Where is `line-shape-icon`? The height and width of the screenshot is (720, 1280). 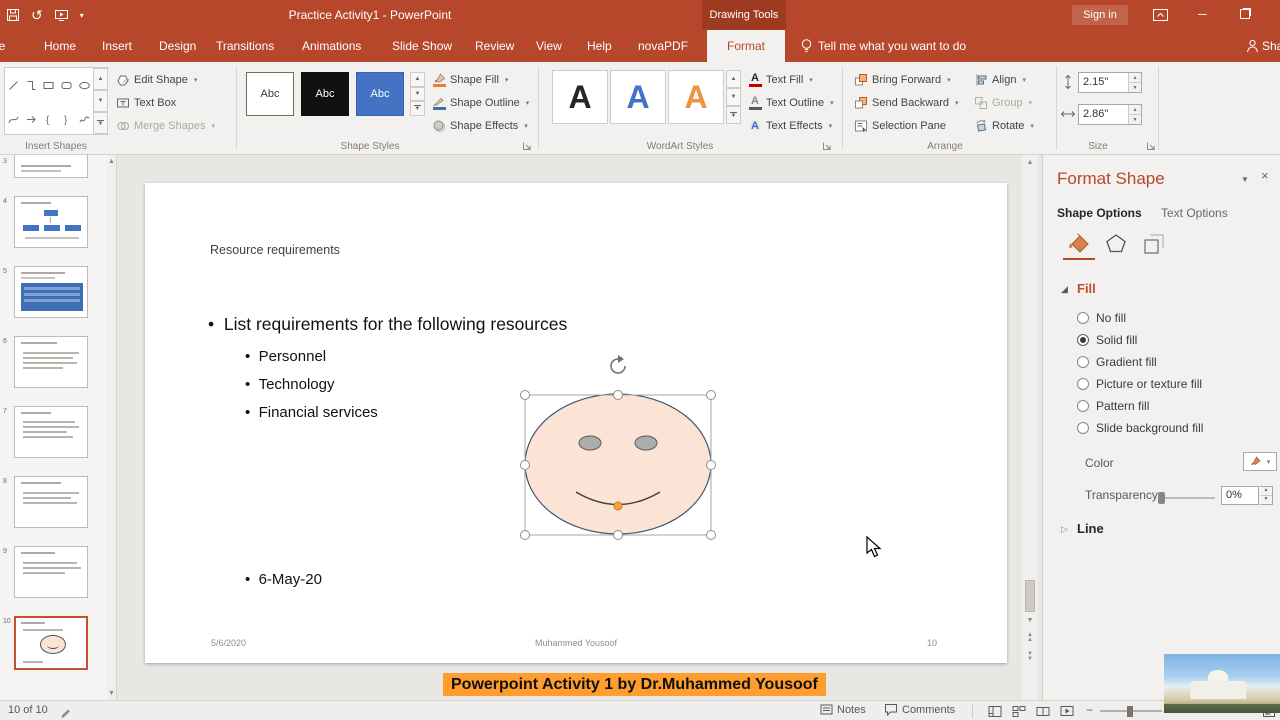 line-shape-icon is located at coordinates (13, 85).